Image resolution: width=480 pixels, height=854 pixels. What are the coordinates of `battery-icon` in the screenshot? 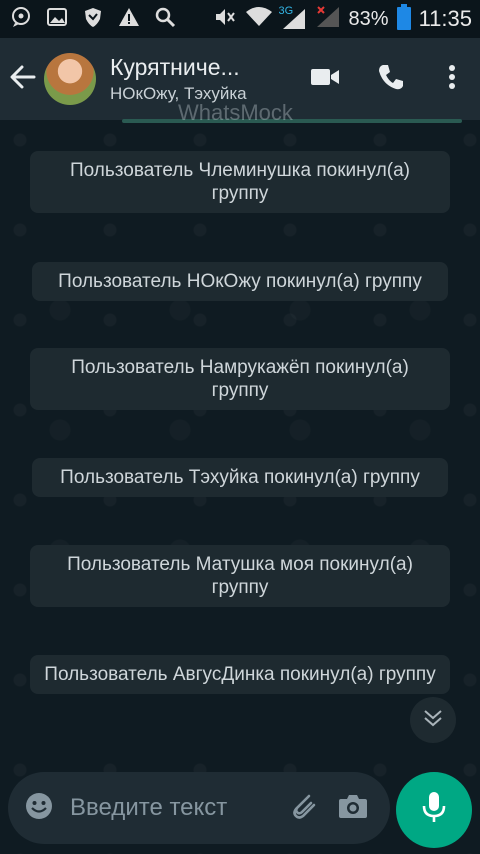 It's located at (403, 19).